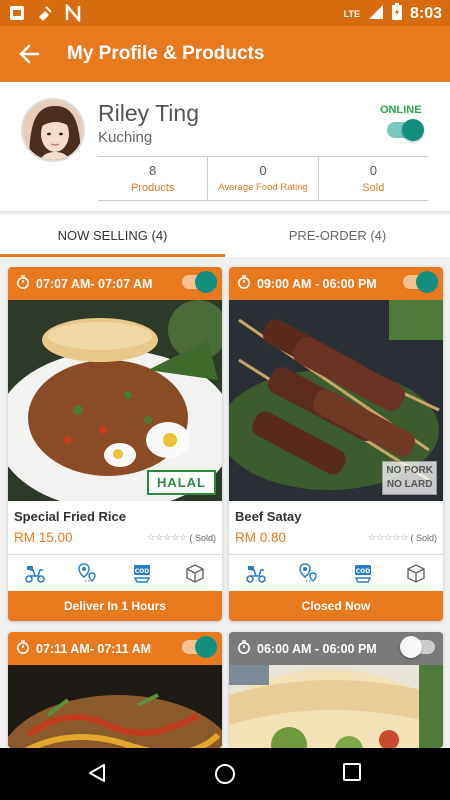 Image resolution: width=450 pixels, height=800 pixels. What do you see at coordinates (225, 13) in the screenshot?
I see `status-bar: LTE 8:03` at bounding box center [225, 13].